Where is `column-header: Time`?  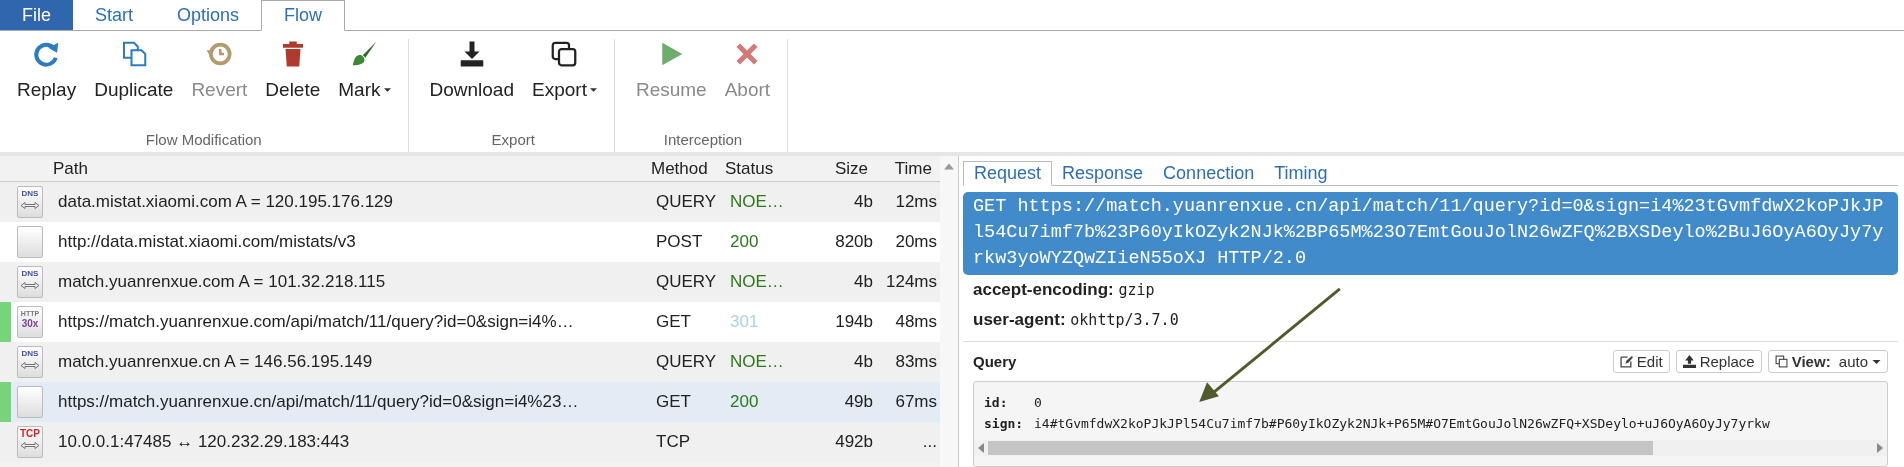 column-header: Time is located at coordinates (900, 168).